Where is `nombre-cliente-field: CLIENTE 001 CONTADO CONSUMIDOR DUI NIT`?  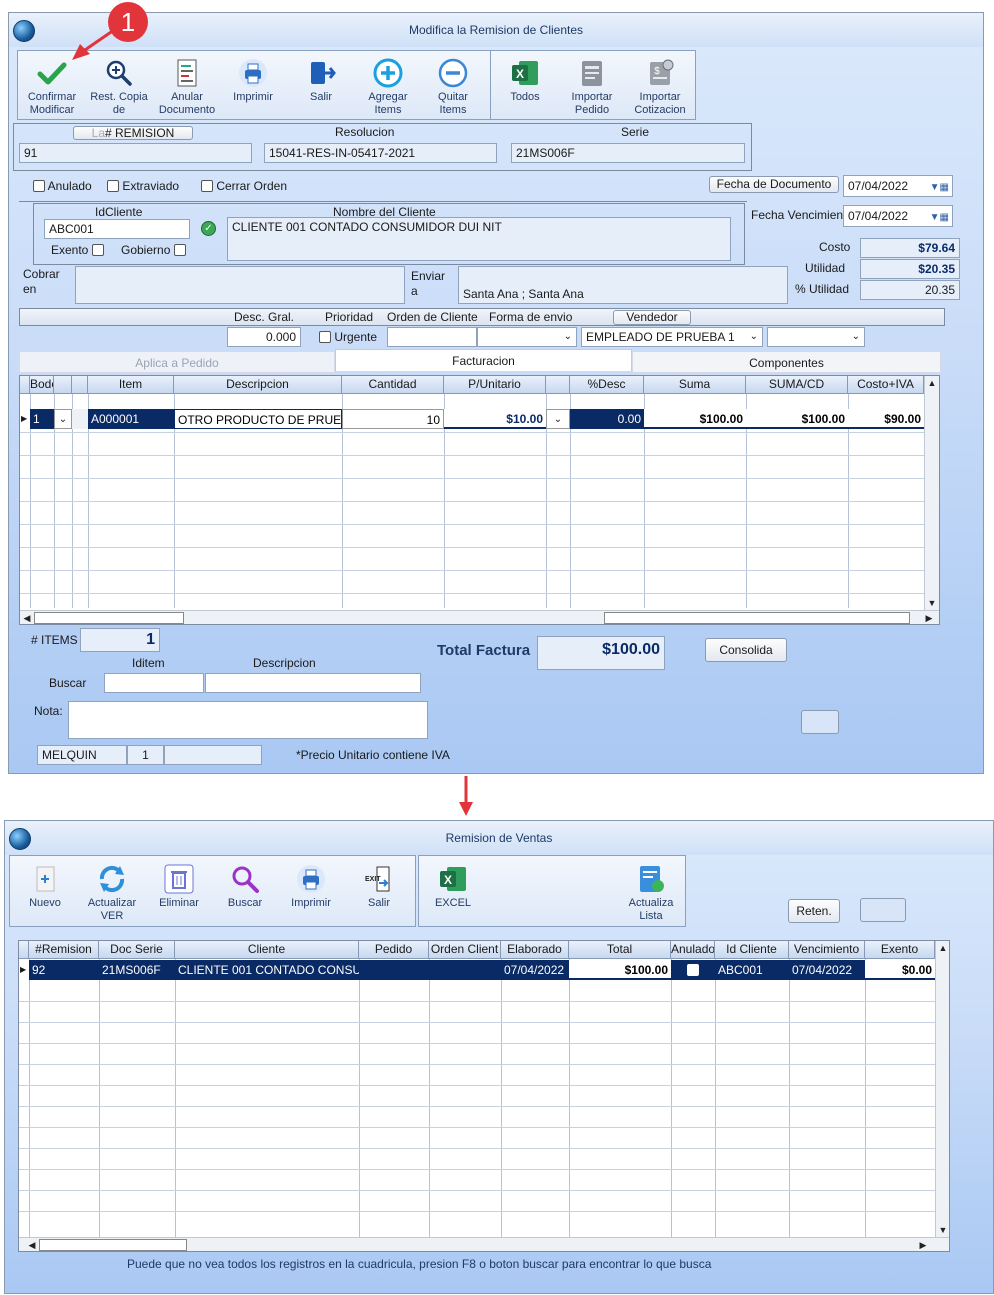
nombre-cliente-field: CLIENTE 001 CONTADO CONSUMIDOR DUI NIT is located at coordinates (479, 239).